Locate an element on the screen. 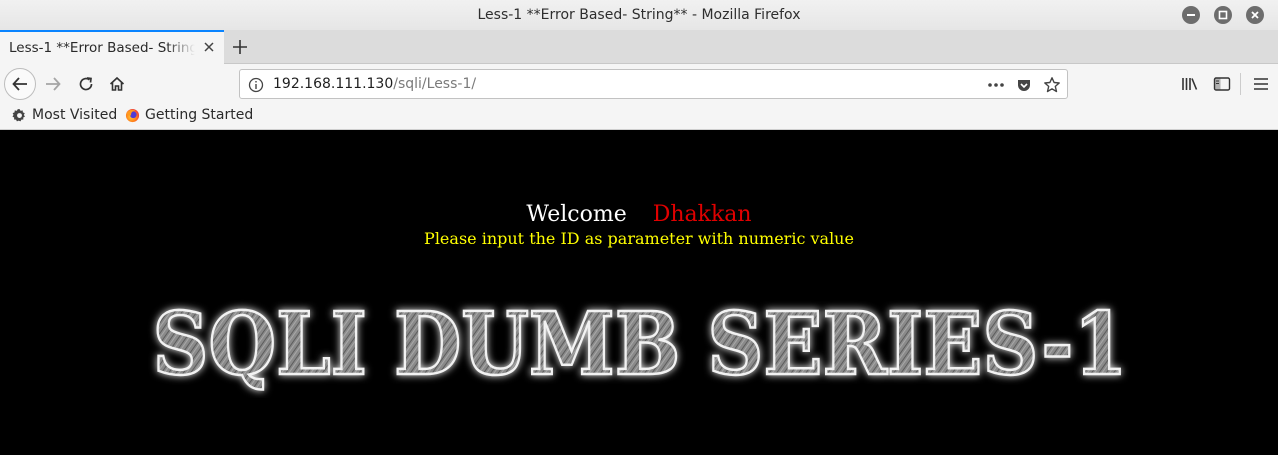  tab-close-icon is located at coordinates (209, 47).